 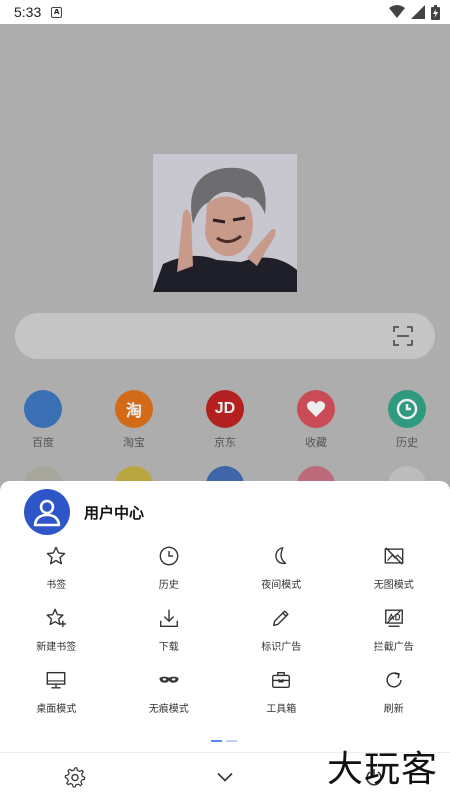 What do you see at coordinates (56, 585) in the screenshot?
I see `menu-label: 书签` at bounding box center [56, 585].